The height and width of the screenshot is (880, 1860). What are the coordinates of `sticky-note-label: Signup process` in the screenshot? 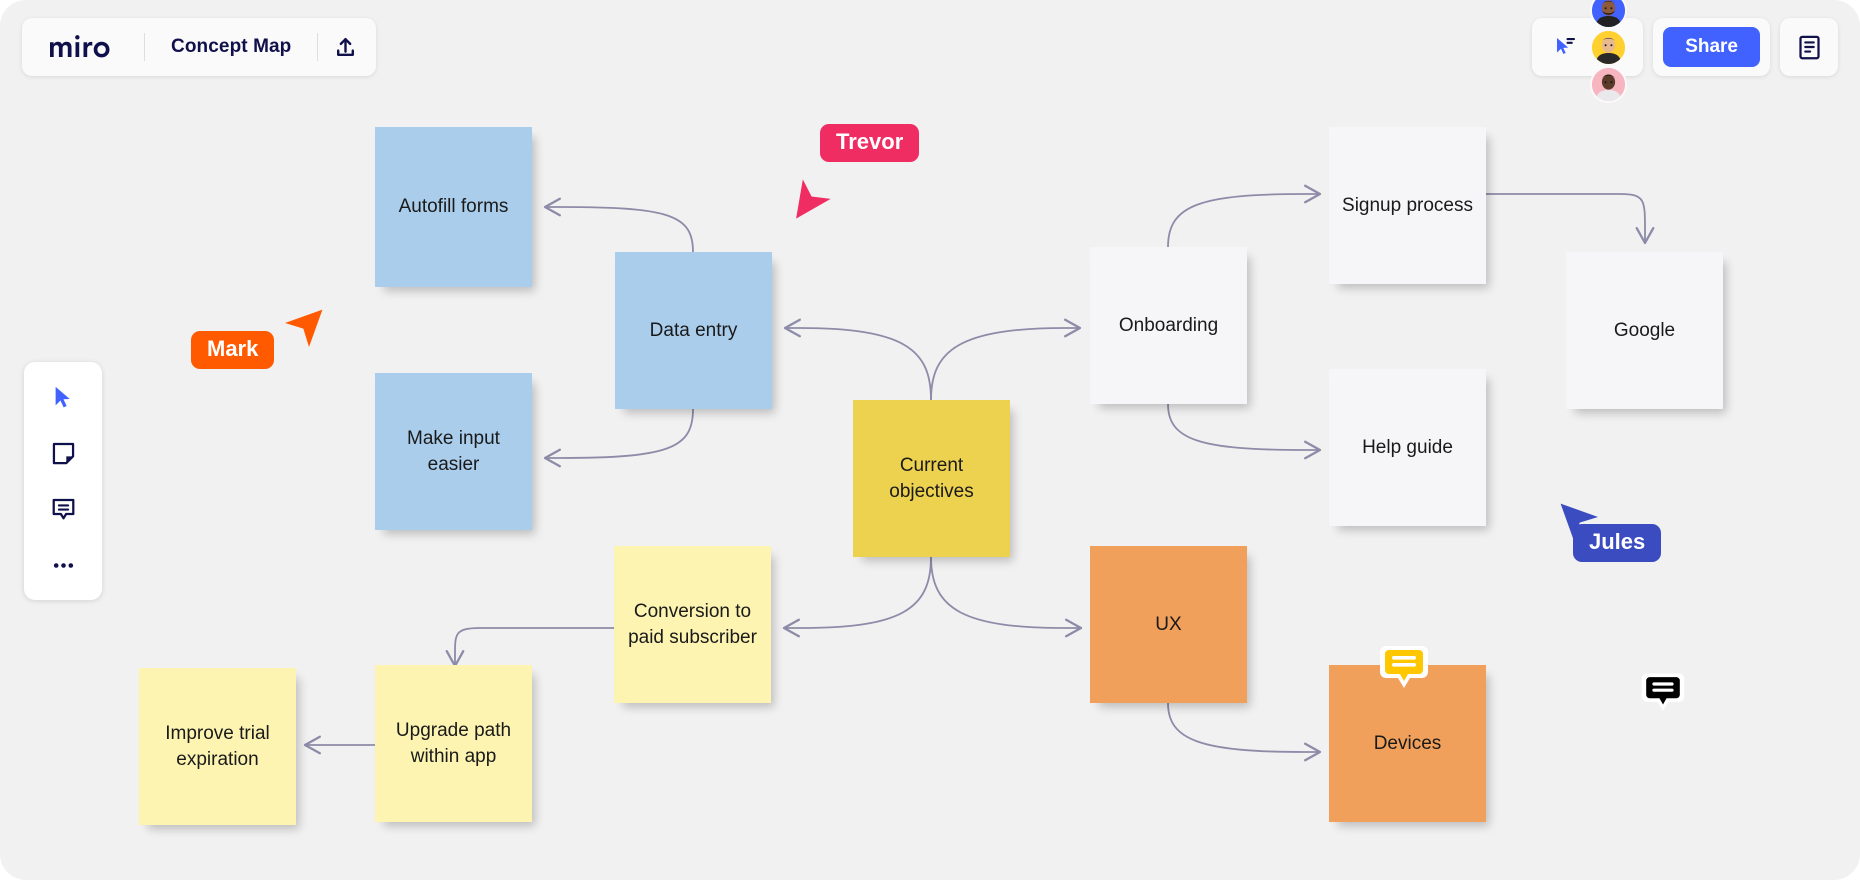 It's located at (1407, 205).